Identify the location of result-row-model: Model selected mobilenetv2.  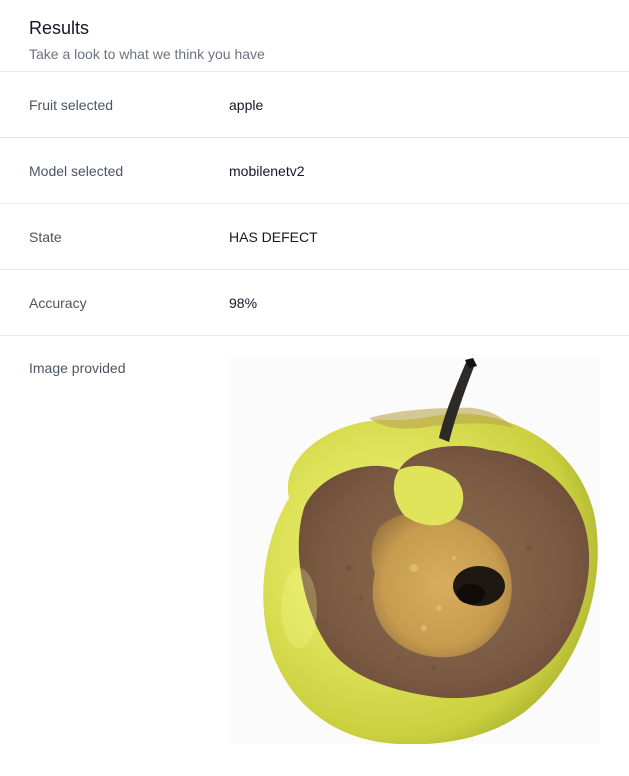
(314, 171).